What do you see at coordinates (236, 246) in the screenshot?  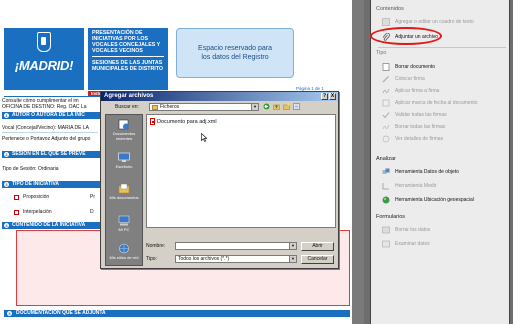 I see `filename-input: ▼` at bounding box center [236, 246].